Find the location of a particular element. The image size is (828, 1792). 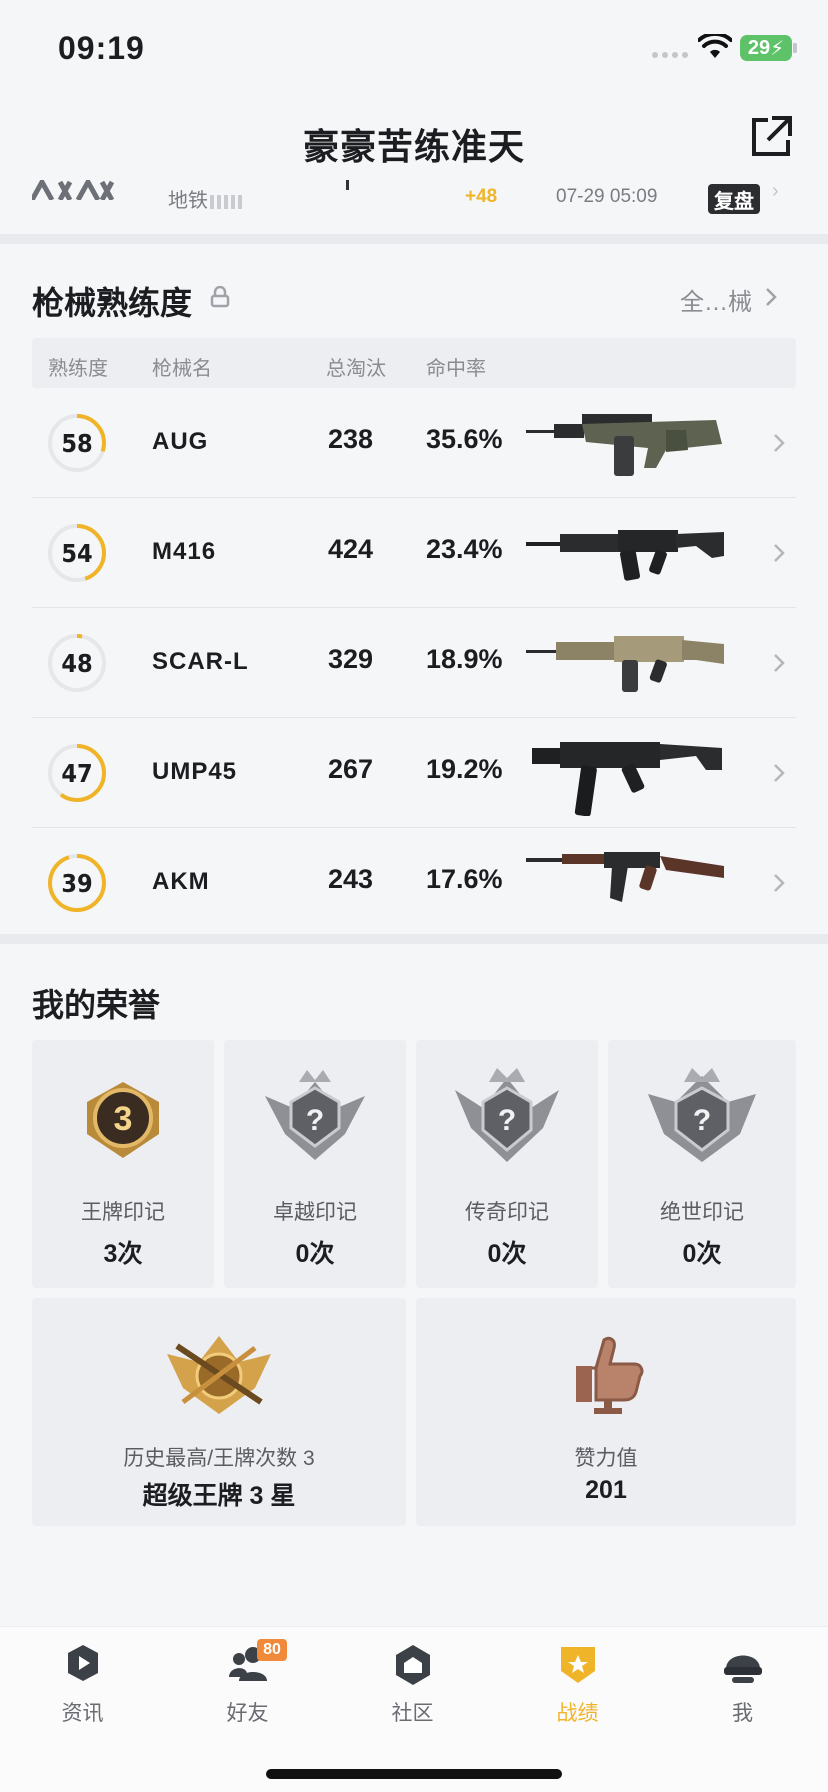

team-size-icon is located at coordinates (227, 201).